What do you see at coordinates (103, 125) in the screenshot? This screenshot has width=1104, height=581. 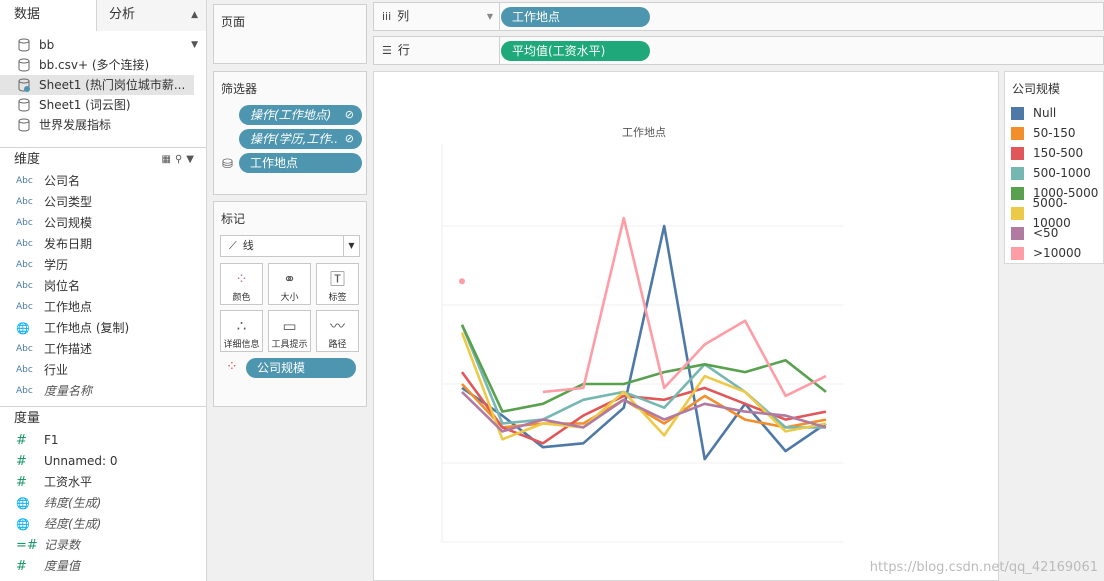 I see `datasource-item: 世界发展指标` at bounding box center [103, 125].